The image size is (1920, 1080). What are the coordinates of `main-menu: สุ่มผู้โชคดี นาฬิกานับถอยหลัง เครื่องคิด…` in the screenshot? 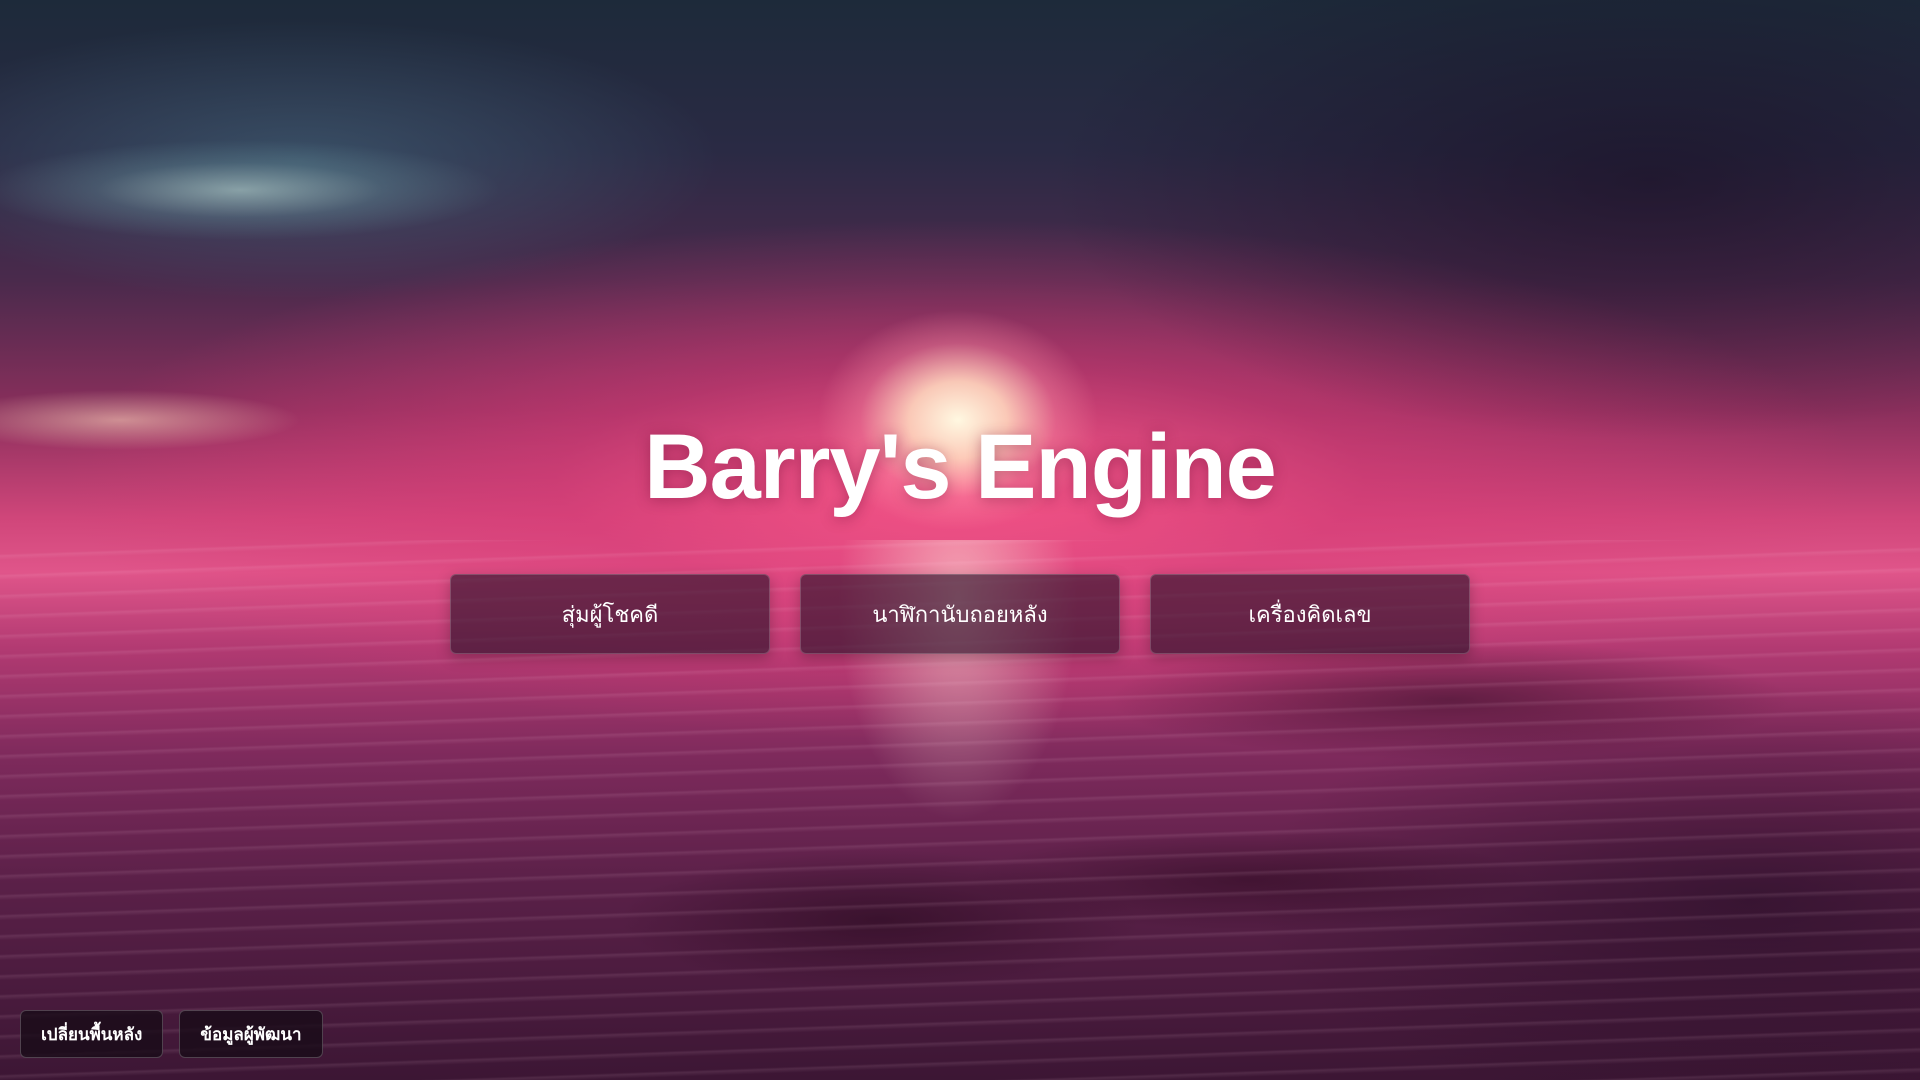 It's located at (960, 614).